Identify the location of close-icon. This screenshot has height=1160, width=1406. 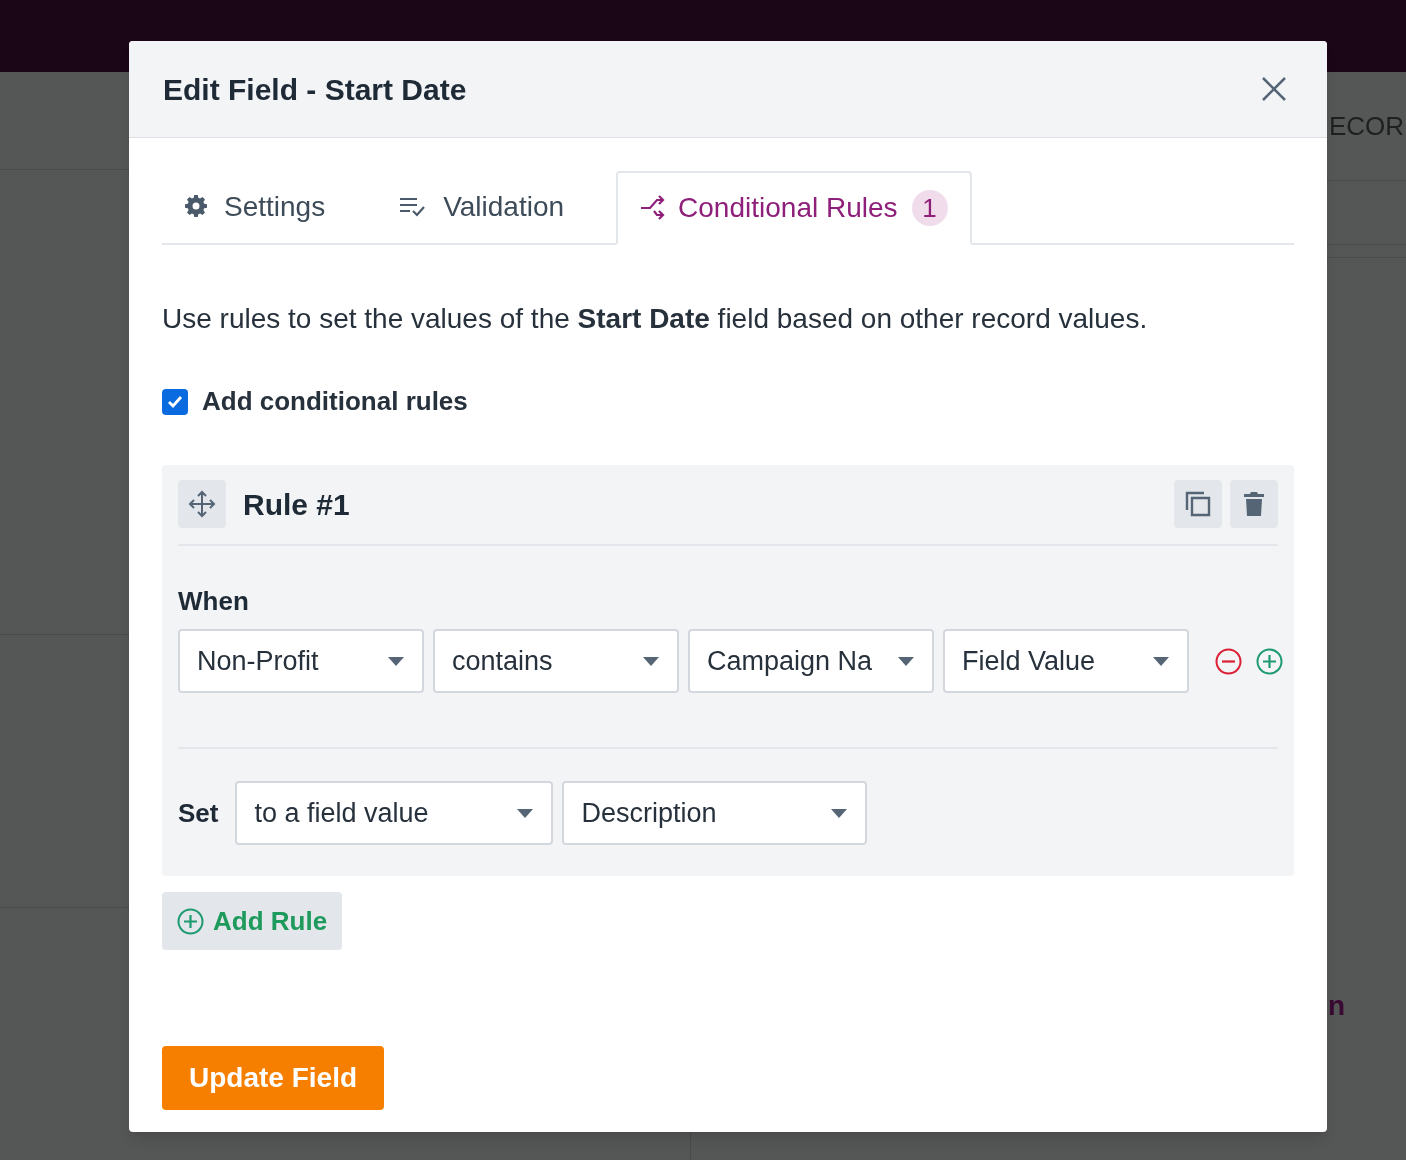
(1274, 89).